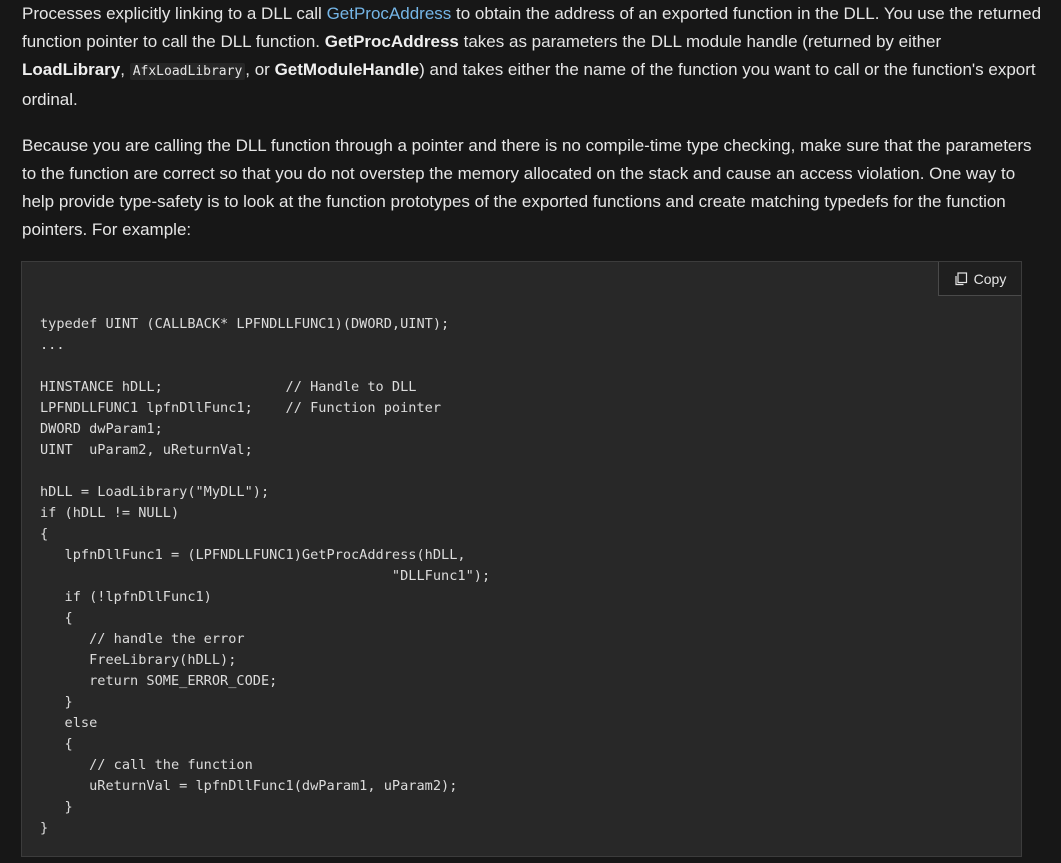 The width and height of the screenshot is (1061, 863). Describe the element at coordinates (187, 71) in the screenshot. I see `afxloadlibrary-code: AfxLoadLibrary` at that location.